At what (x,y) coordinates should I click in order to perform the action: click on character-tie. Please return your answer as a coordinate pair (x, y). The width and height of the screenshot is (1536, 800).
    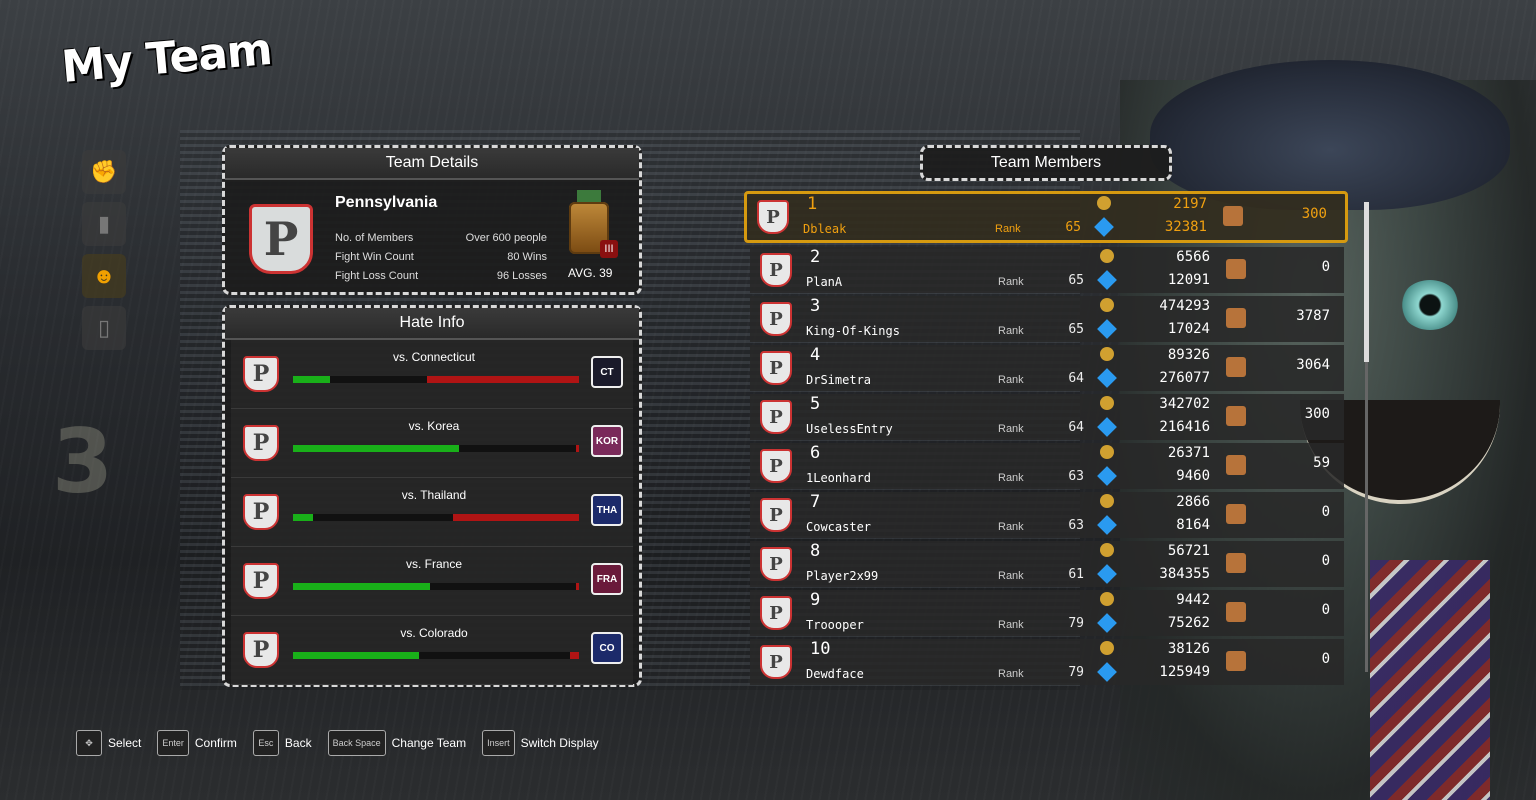
    Looking at the image, I should click on (1430, 680).